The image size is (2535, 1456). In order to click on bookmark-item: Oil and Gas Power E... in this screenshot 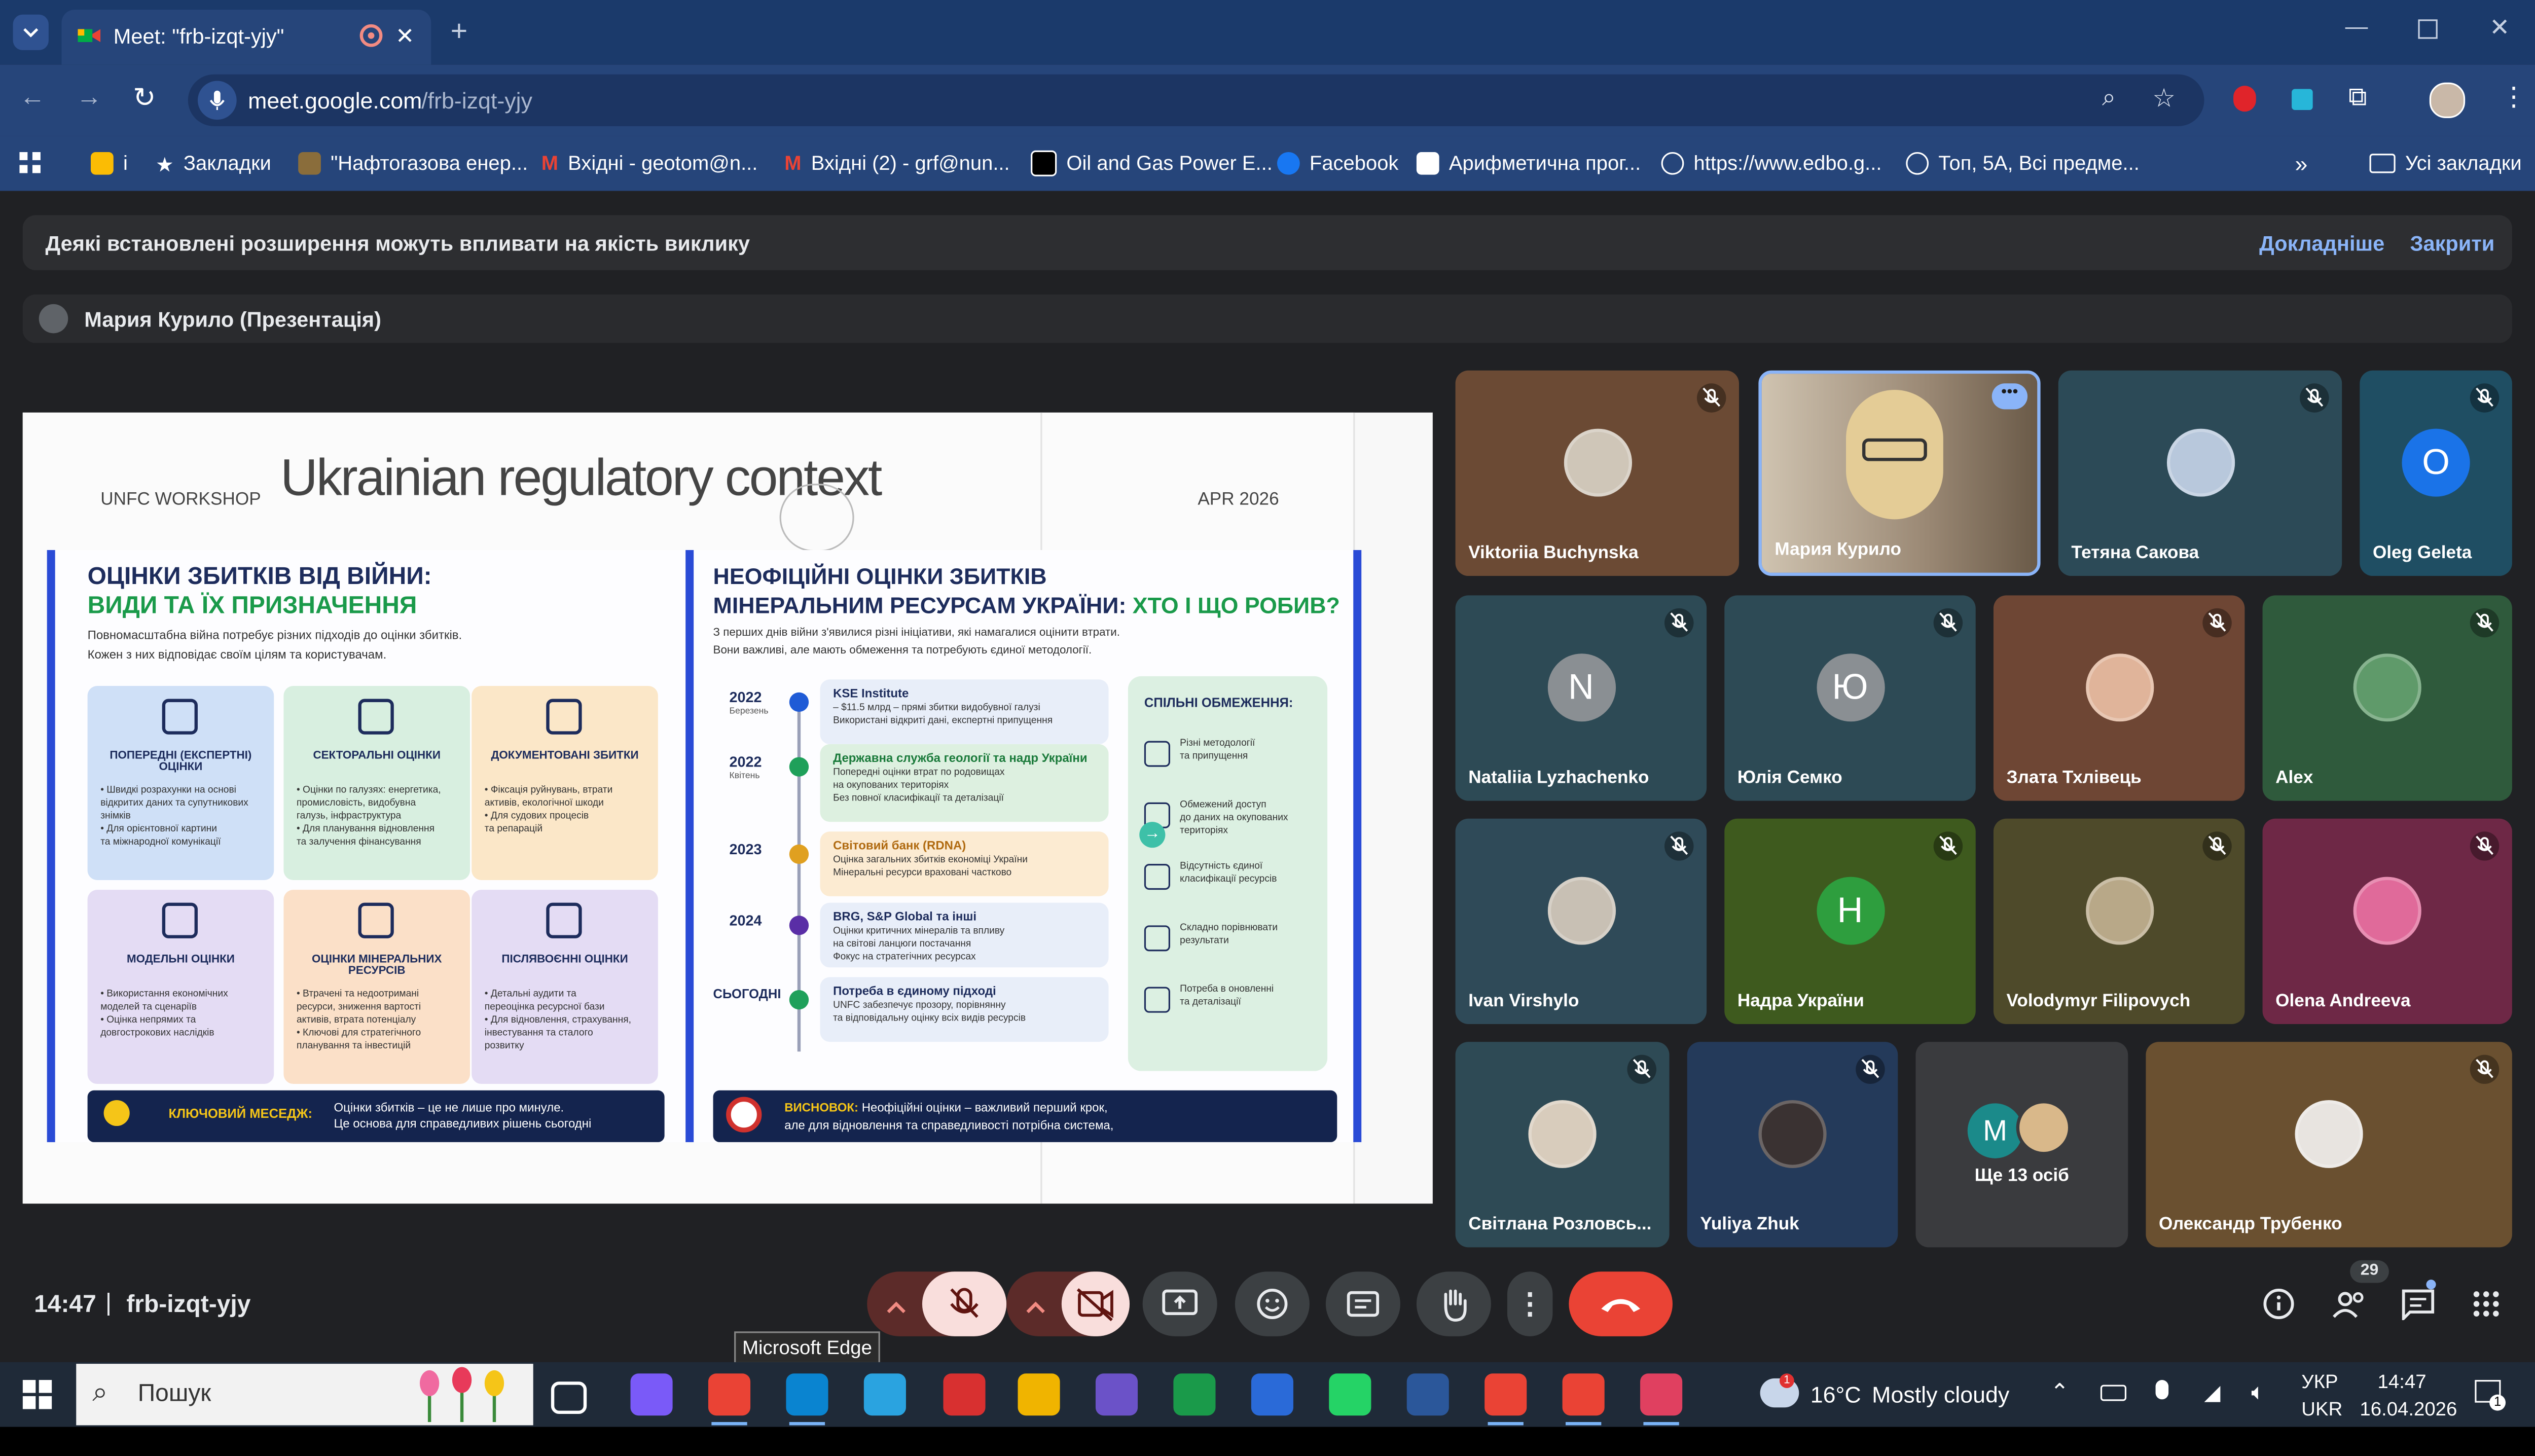, I will do `click(1152, 163)`.